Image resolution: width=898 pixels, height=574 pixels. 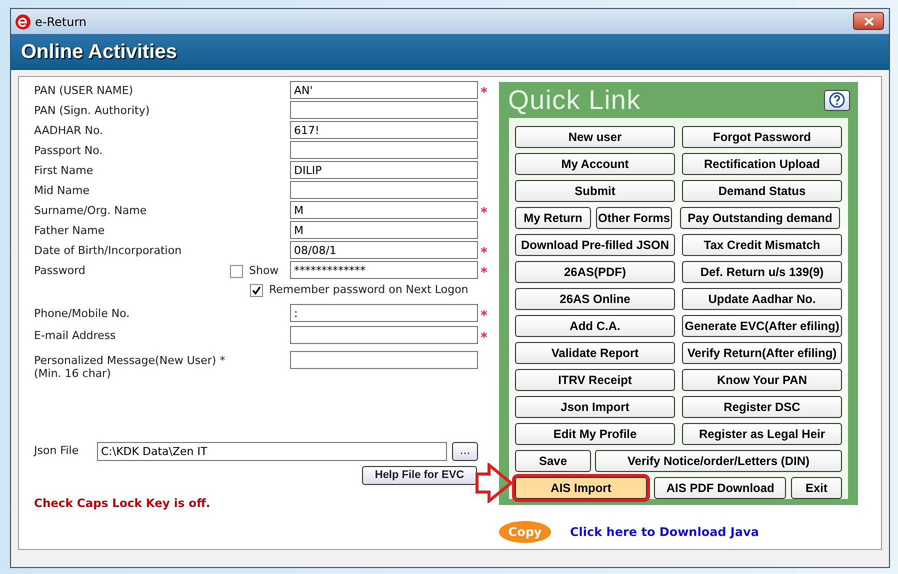 I want to click on quick-link-button: Pay Outstanding demand, so click(x=760, y=218).